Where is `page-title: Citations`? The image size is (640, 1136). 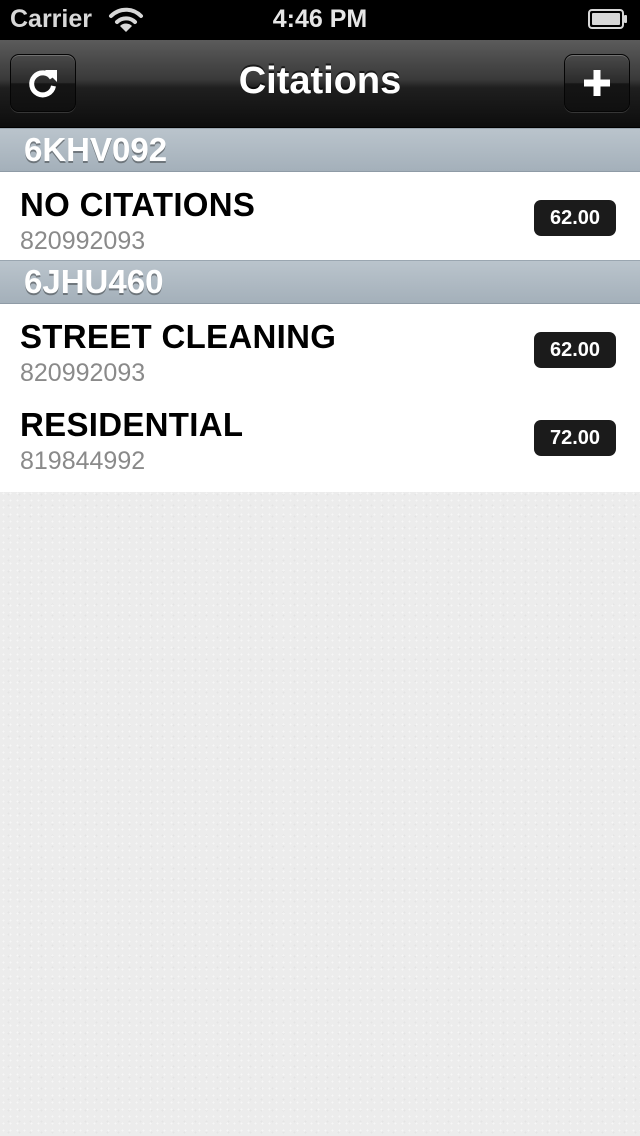 page-title: Citations is located at coordinates (320, 81).